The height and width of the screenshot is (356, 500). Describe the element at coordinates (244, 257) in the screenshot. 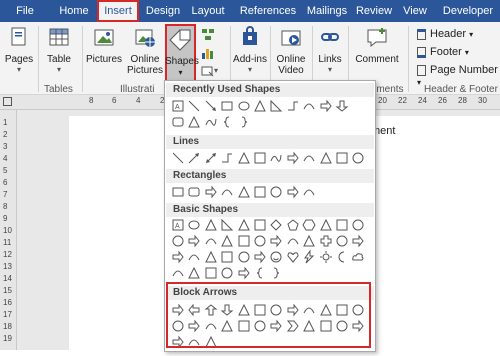

I see `shape-block-arc-icon` at that location.